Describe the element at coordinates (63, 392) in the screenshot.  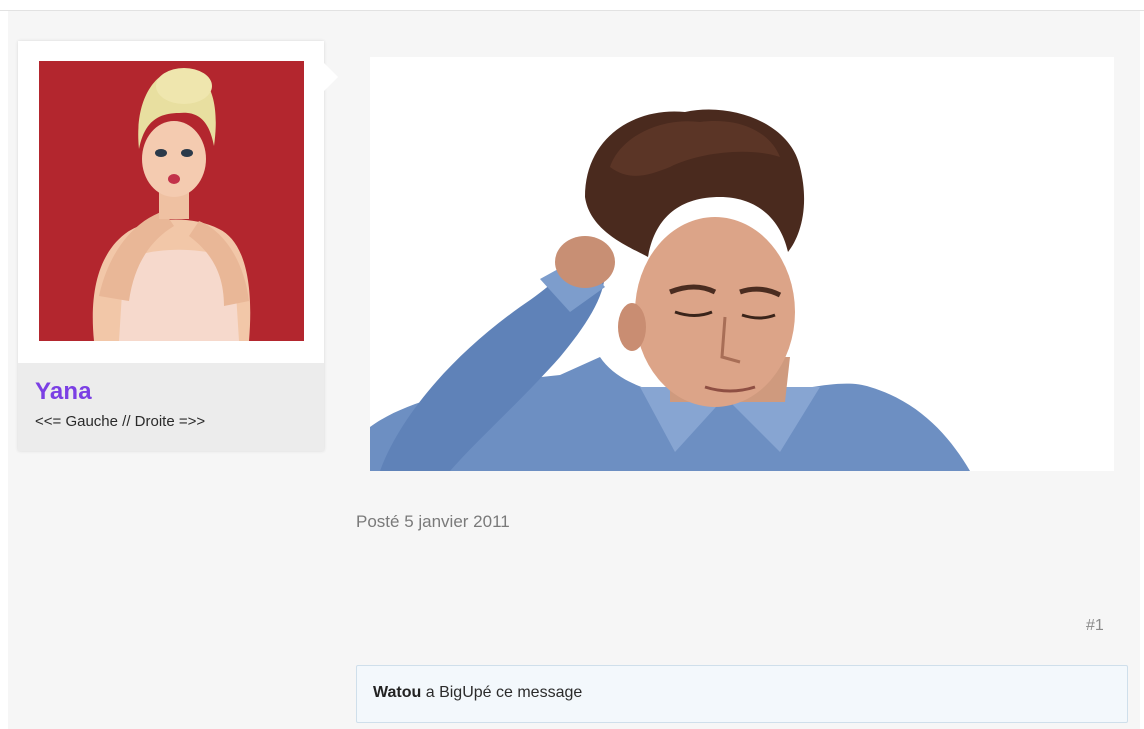
I see `author-name: Yana` at that location.